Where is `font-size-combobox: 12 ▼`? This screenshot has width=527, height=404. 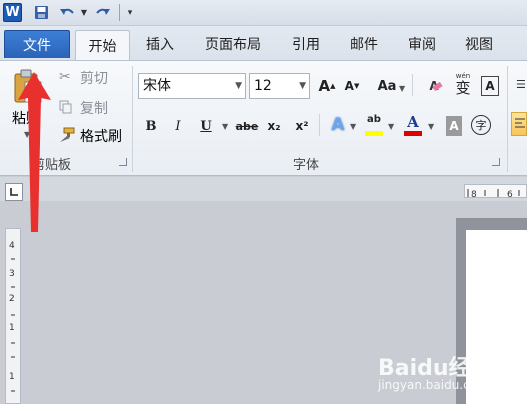
font-size-combobox: 12 ▼ is located at coordinates (279, 86).